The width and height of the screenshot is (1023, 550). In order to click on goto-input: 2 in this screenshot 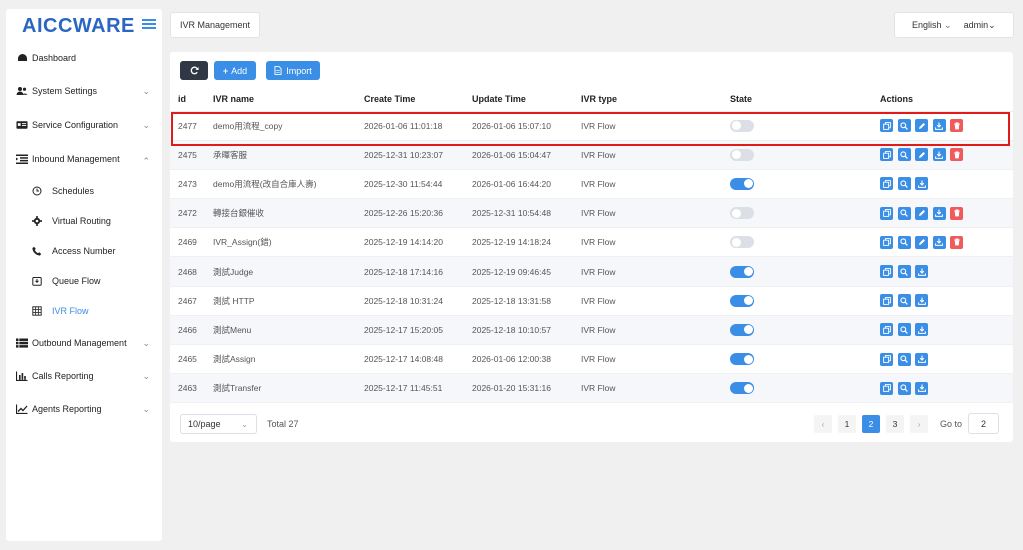, I will do `click(983, 423)`.